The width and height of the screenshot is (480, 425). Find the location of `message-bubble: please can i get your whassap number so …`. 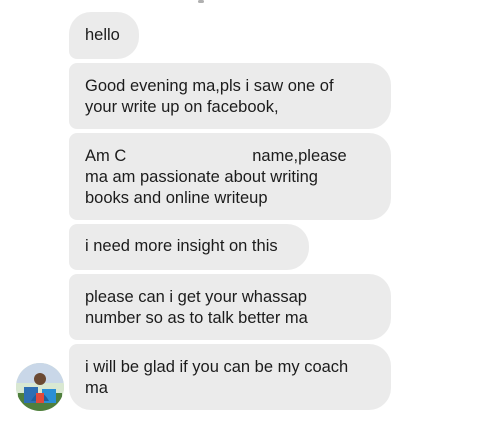

message-bubble: please can i get your whassap number so … is located at coordinates (230, 307).